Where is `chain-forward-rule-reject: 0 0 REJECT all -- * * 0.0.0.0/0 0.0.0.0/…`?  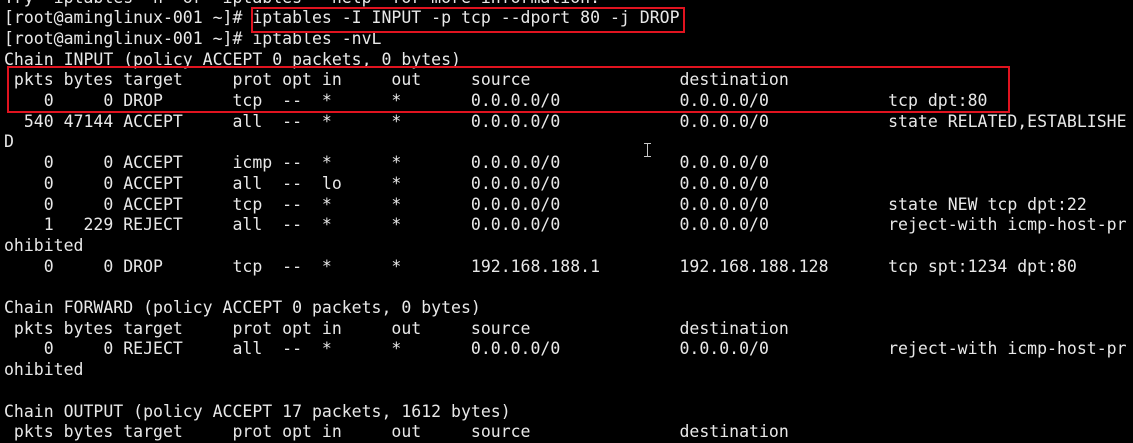 chain-forward-rule-reject: 0 0 REJECT all -- * * 0.0.0.0/0 0.0.0.0/… is located at coordinates (565, 349).